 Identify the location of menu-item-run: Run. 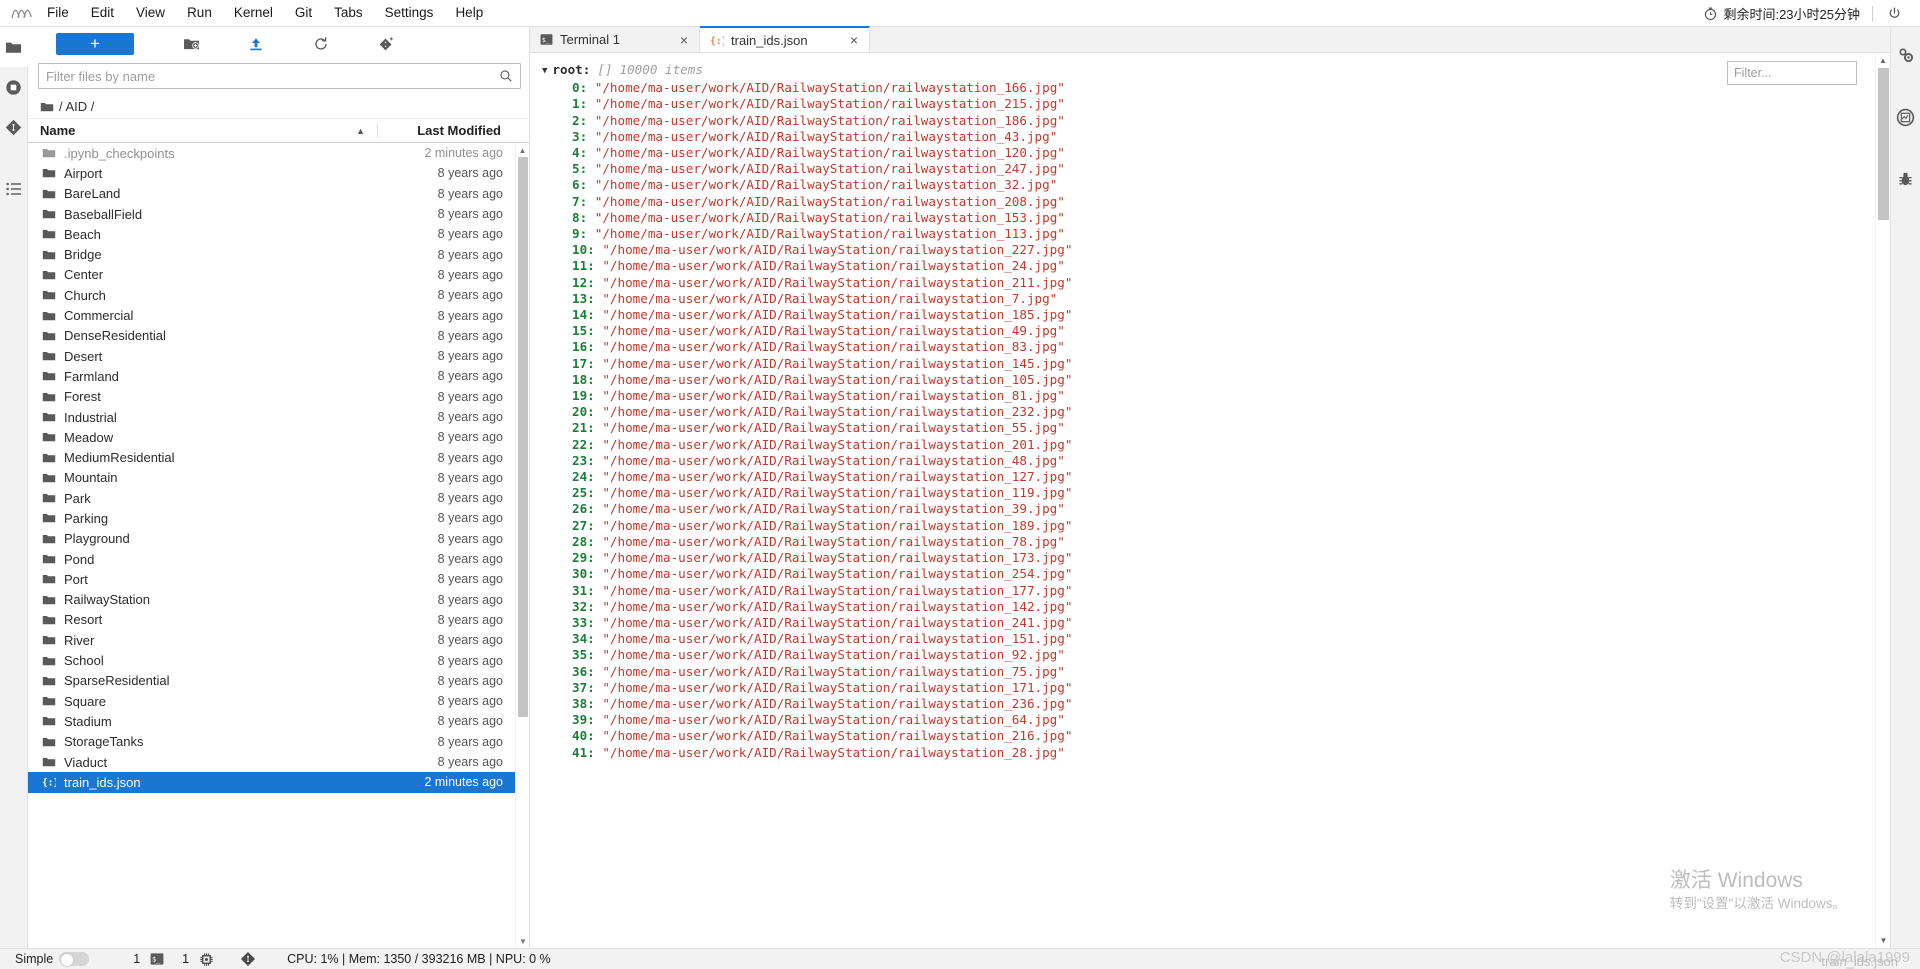
(199, 13).